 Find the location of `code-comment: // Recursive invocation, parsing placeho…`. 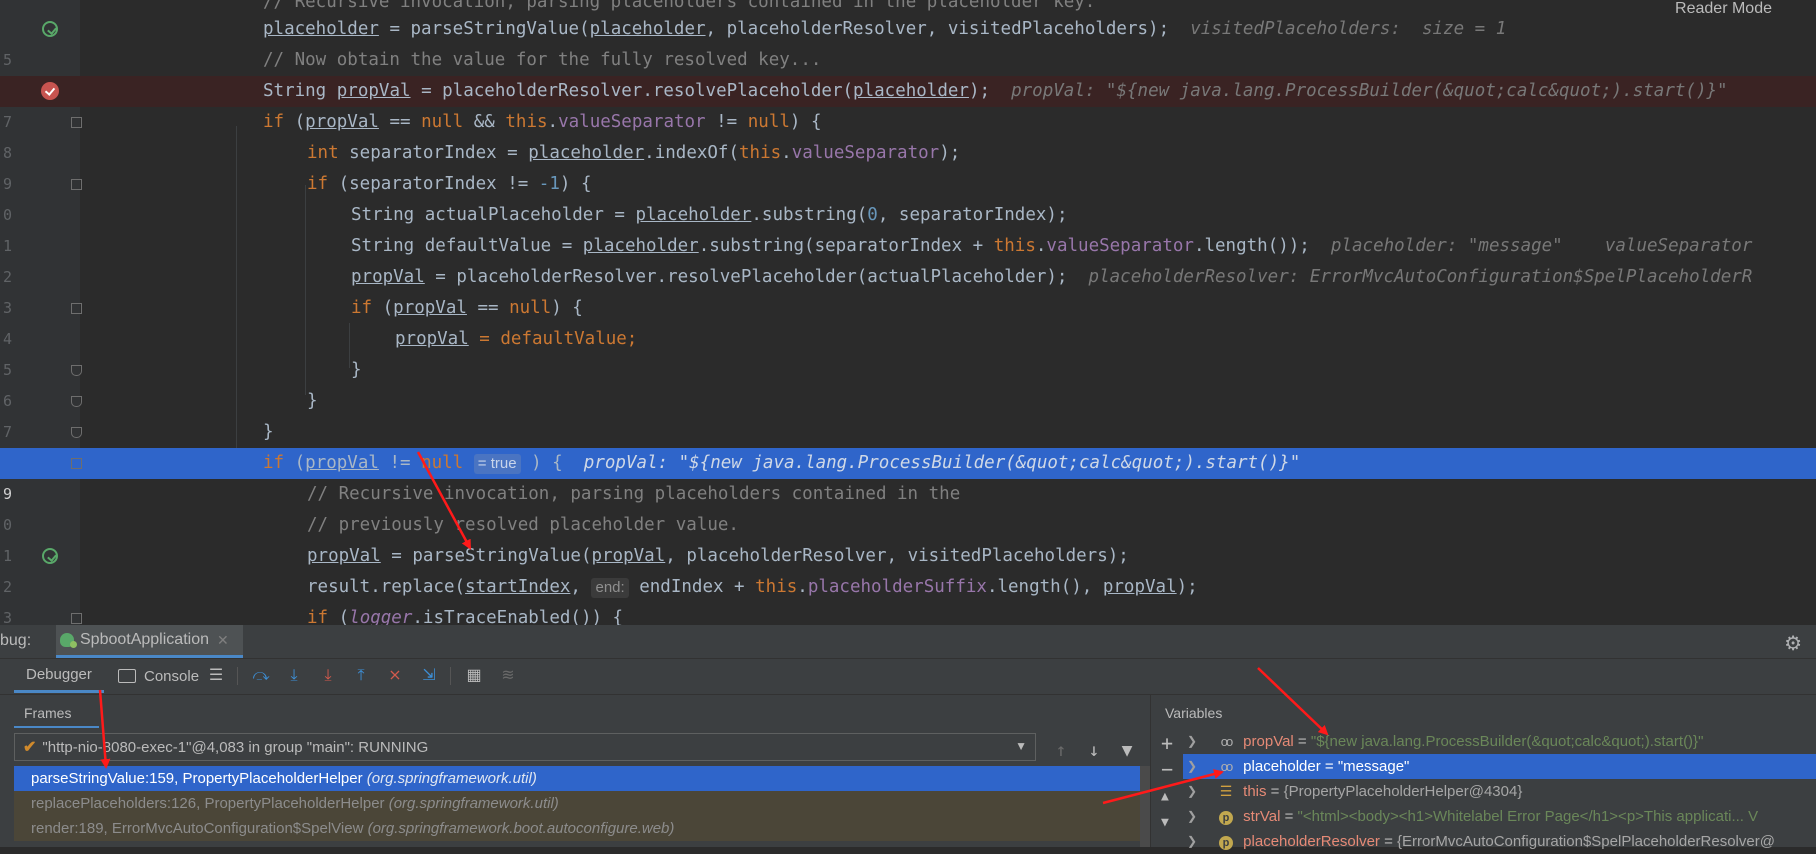

code-comment: // Recursive invocation, parsing placeho… is located at coordinates (634, 494).